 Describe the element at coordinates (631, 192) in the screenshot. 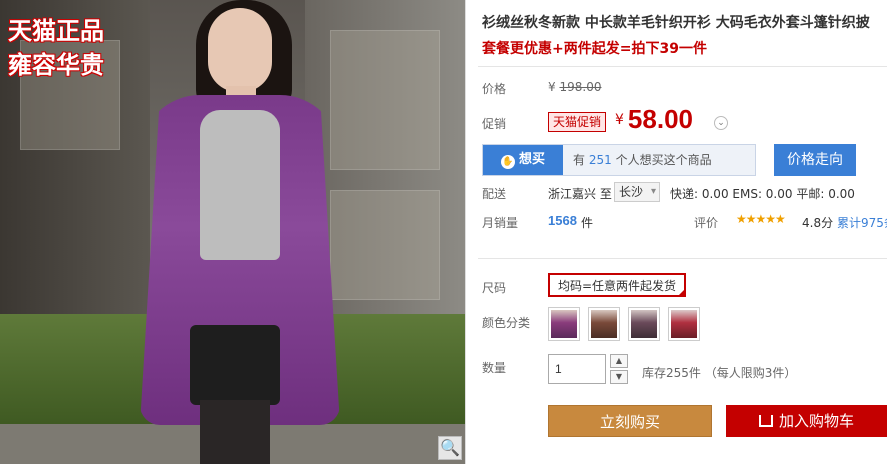

I see `shipping-destination: 长沙` at that location.